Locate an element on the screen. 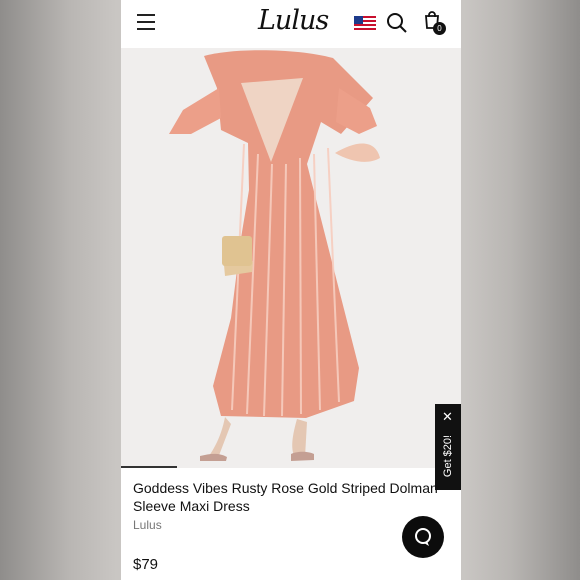 Image resolution: width=580 pixels, height=580 pixels. hamburger-menu-icon is located at coordinates (146, 22).